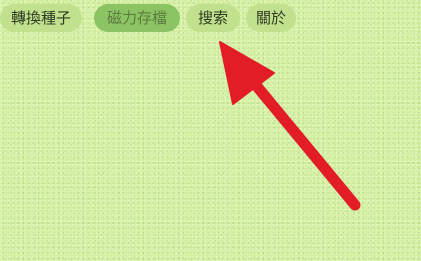 Image resolution: width=421 pixels, height=261 pixels. Describe the element at coordinates (271, 18) in the screenshot. I see `tab-about: 關於` at that location.